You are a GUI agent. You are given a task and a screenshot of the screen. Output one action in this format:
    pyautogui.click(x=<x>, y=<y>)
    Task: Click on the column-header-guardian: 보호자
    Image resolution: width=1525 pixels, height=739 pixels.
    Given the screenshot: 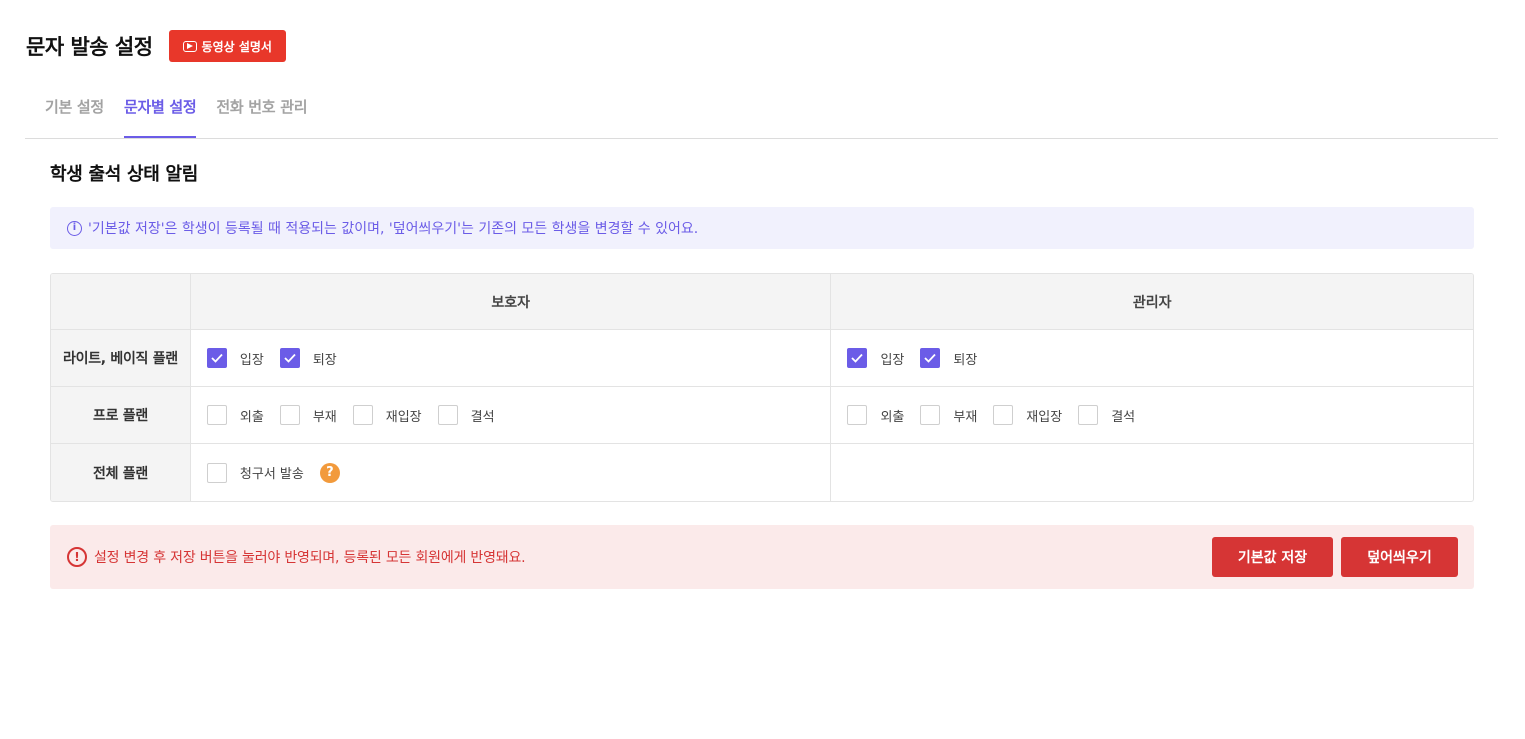 What is the action you would take?
    pyautogui.click(x=511, y=301)
    